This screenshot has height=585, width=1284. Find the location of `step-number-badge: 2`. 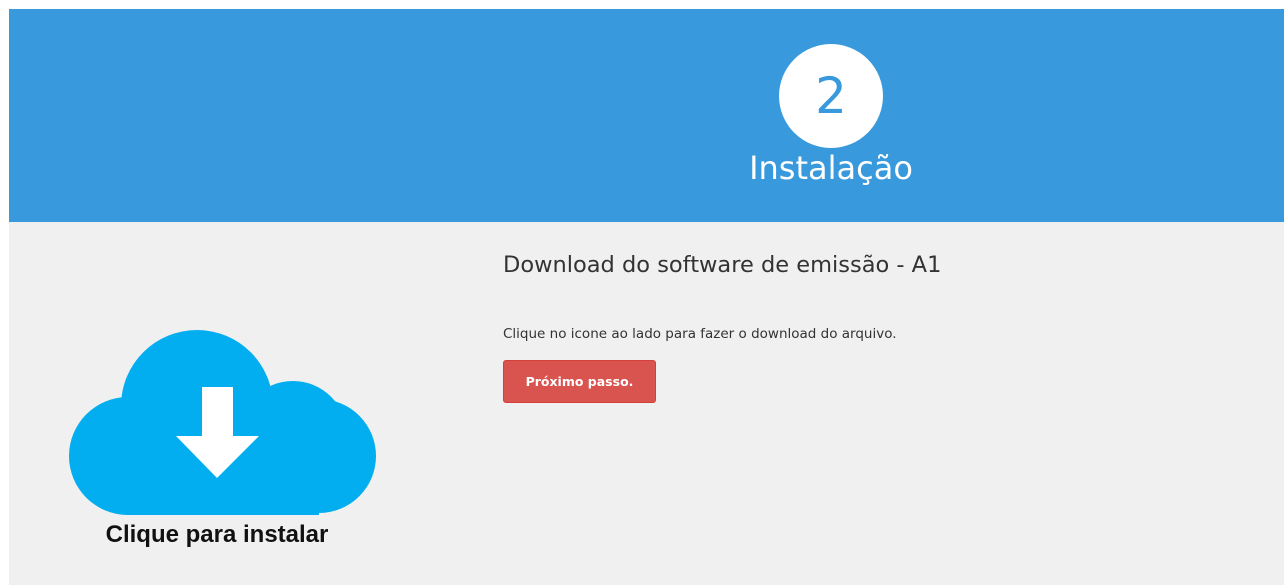

step-number-badge: 2 is located at coordinates (831, 96).